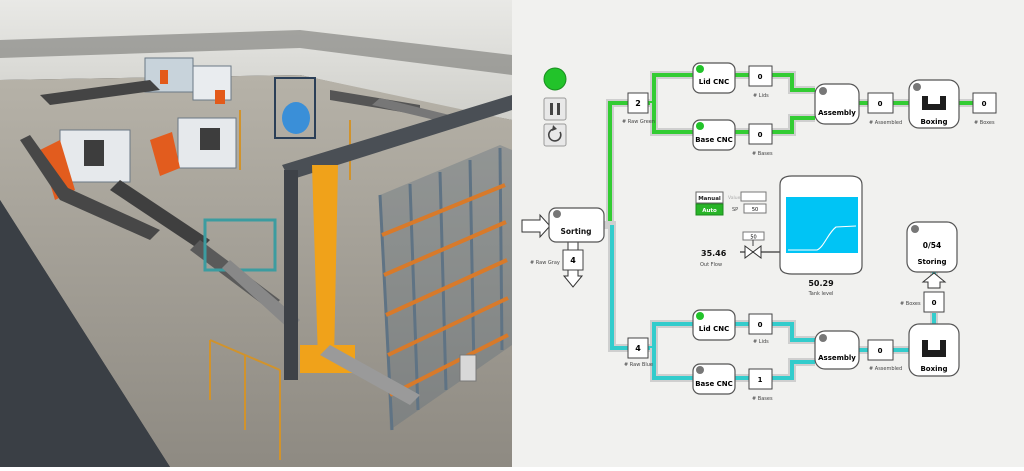 Image resolution: width=1024 pixels, height=471 pixels. I want to click on bottom-lid-cnc-status-led, so click(700, 316).